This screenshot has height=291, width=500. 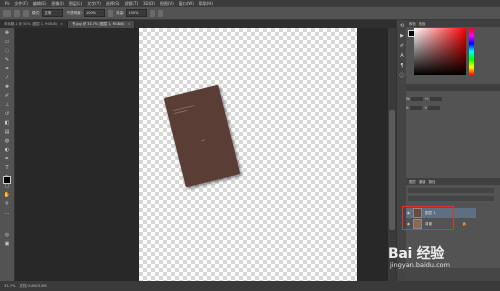 What do you see at coordinates (167, 4) in the screenshot?
I see `menu-item: 视图(V)` at bounding box center [167, 4].